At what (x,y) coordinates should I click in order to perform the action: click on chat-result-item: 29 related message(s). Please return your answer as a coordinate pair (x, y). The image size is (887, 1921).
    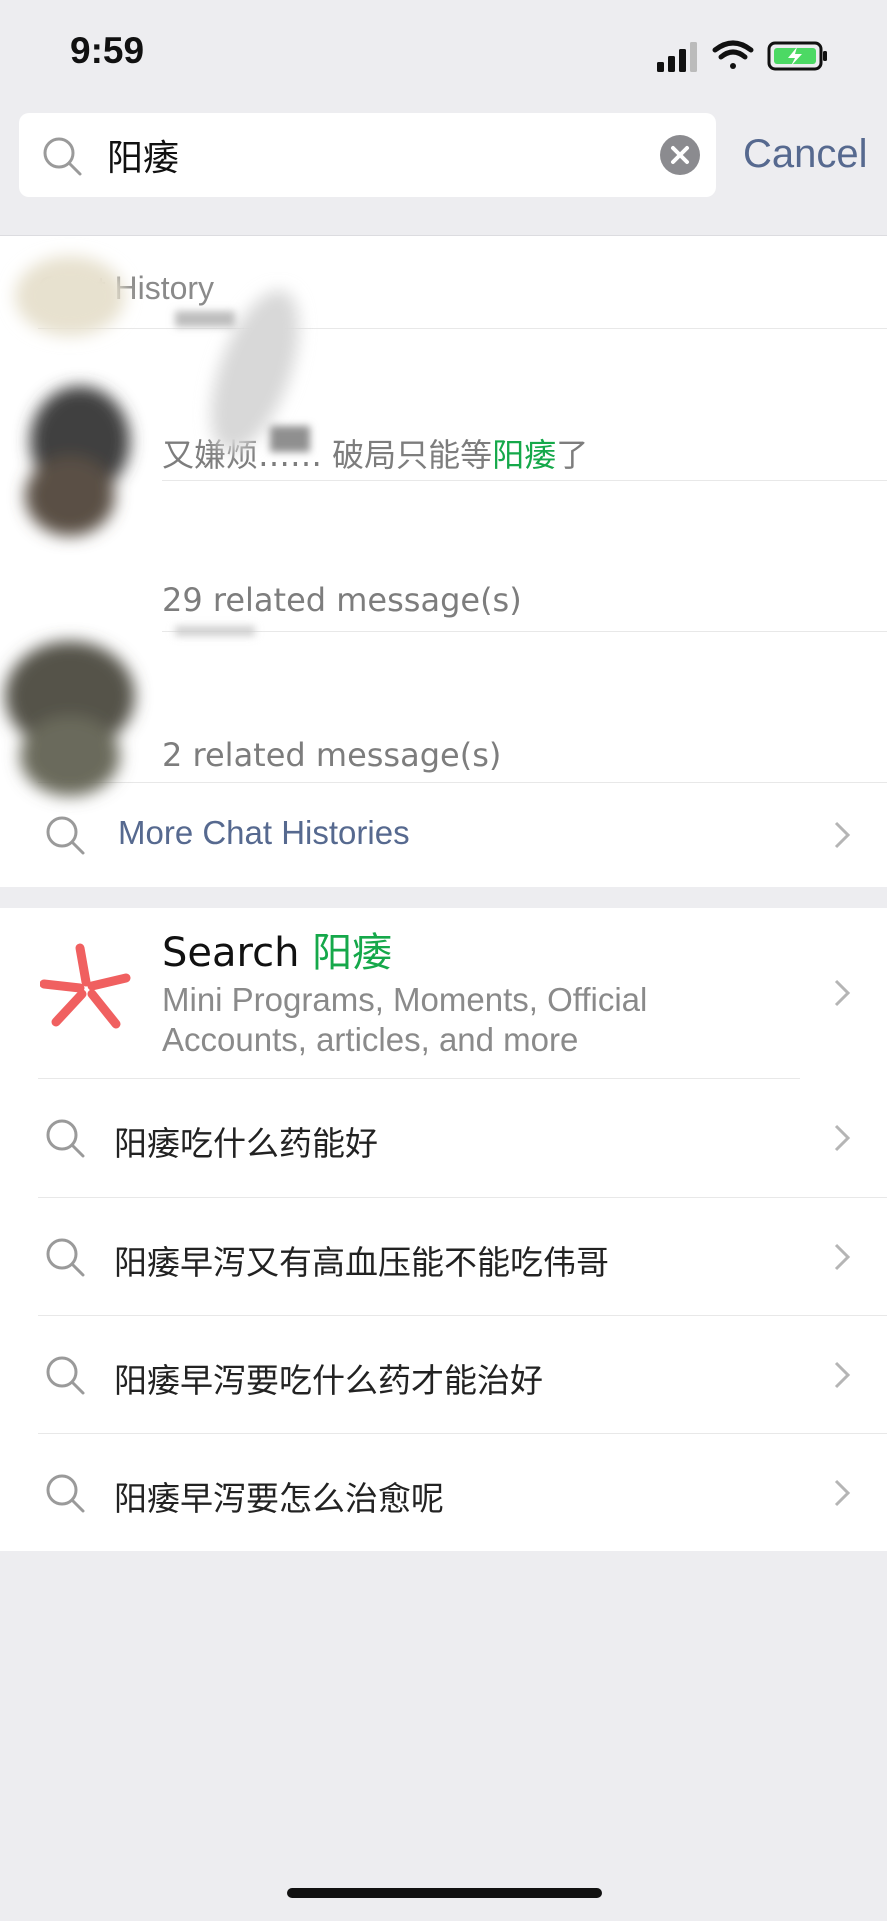
    Looking at the image, I should click on (443, 556).